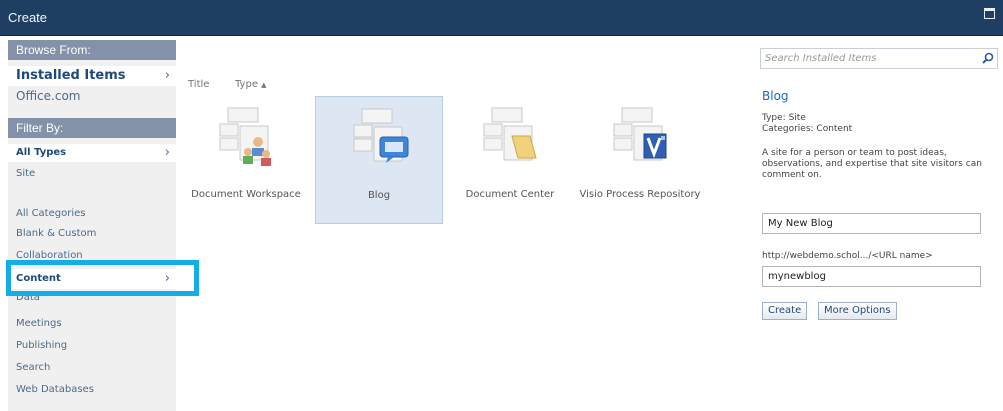  Describe the element at coordinates (245, 136) in the screenshot. I see `document-workspace-icon` at that location.